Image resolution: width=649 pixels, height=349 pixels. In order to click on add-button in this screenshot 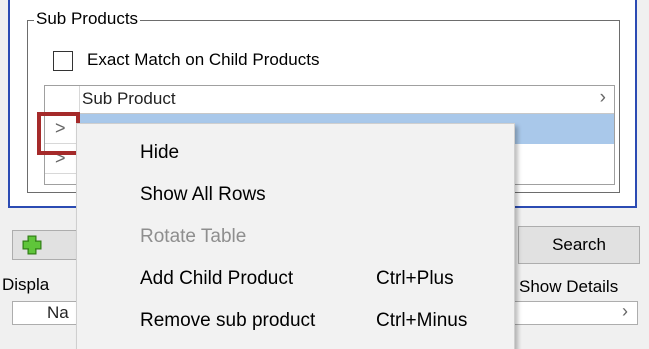, I will do `click(47, 245)`.